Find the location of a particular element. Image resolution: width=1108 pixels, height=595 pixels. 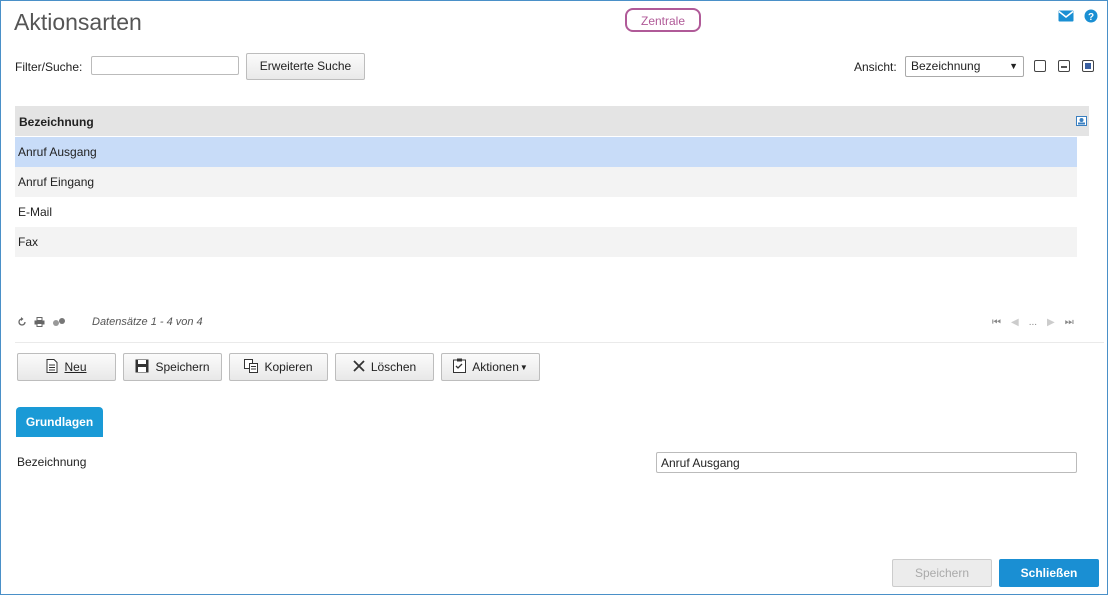

new-button: Neu is located at coordinates (66, 367).